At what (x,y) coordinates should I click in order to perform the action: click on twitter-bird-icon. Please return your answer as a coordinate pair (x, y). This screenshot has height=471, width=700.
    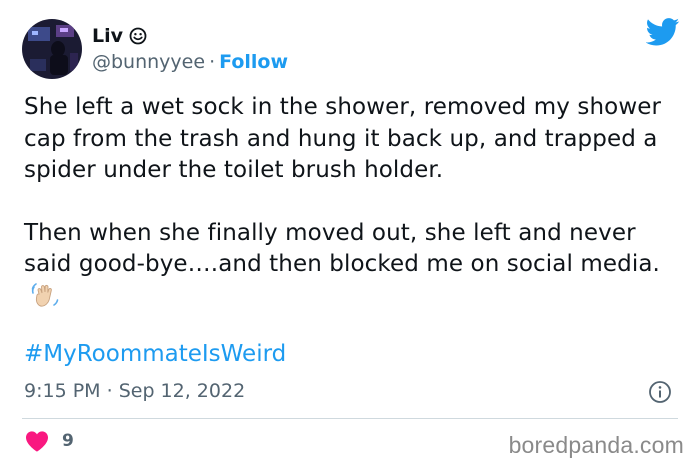
    Looking at the image, I should click on (663, 32).